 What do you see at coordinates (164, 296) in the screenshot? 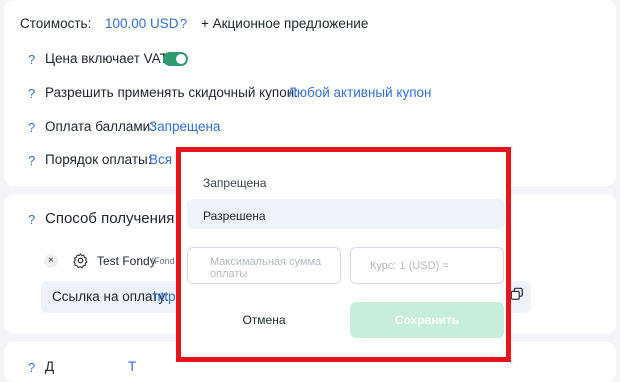
I see `payment-link-url: http` at bounding box center [164, 296].